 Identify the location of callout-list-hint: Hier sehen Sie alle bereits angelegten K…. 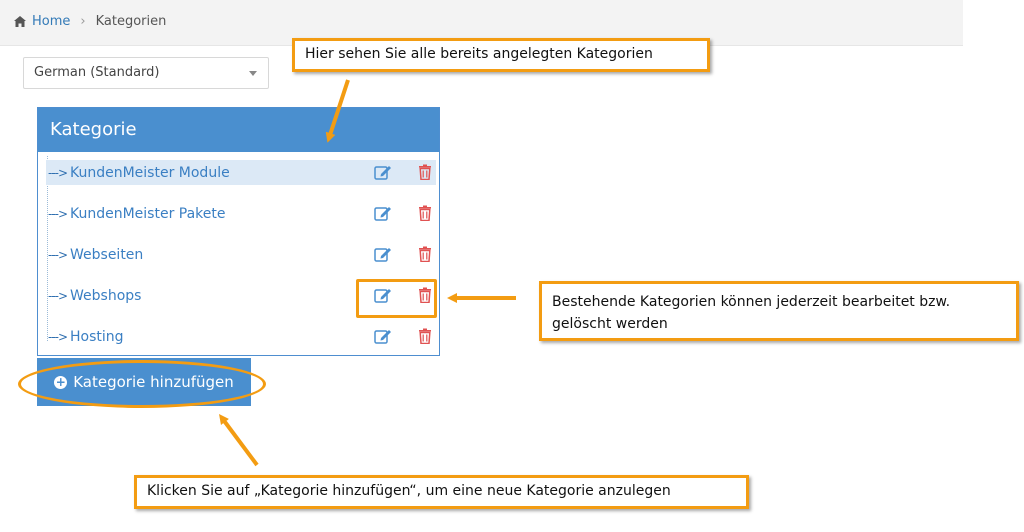
(501, 55).